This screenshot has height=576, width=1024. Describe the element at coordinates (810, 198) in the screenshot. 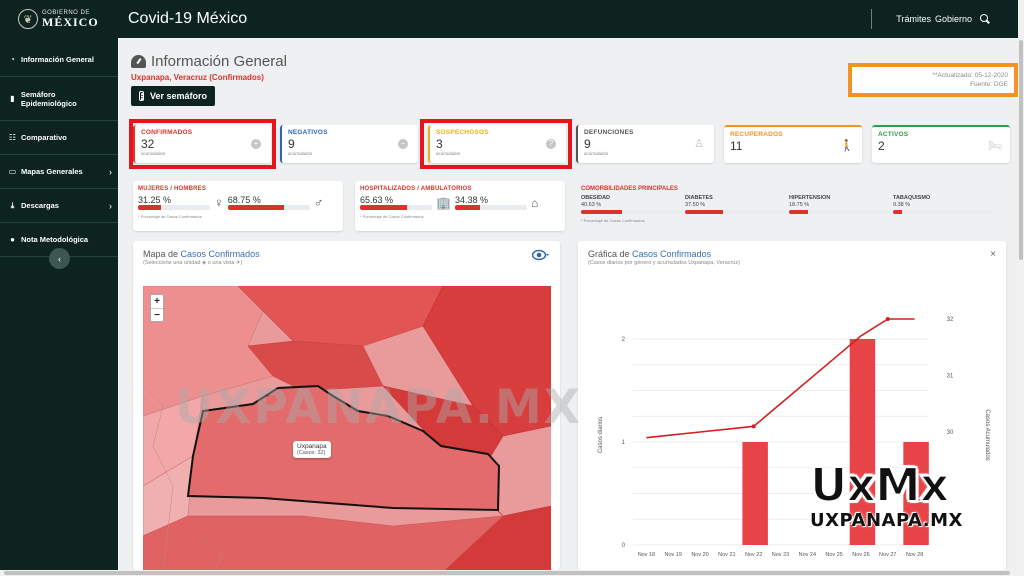

I see `comorbidity-label: HIPERTENSION` at that location.